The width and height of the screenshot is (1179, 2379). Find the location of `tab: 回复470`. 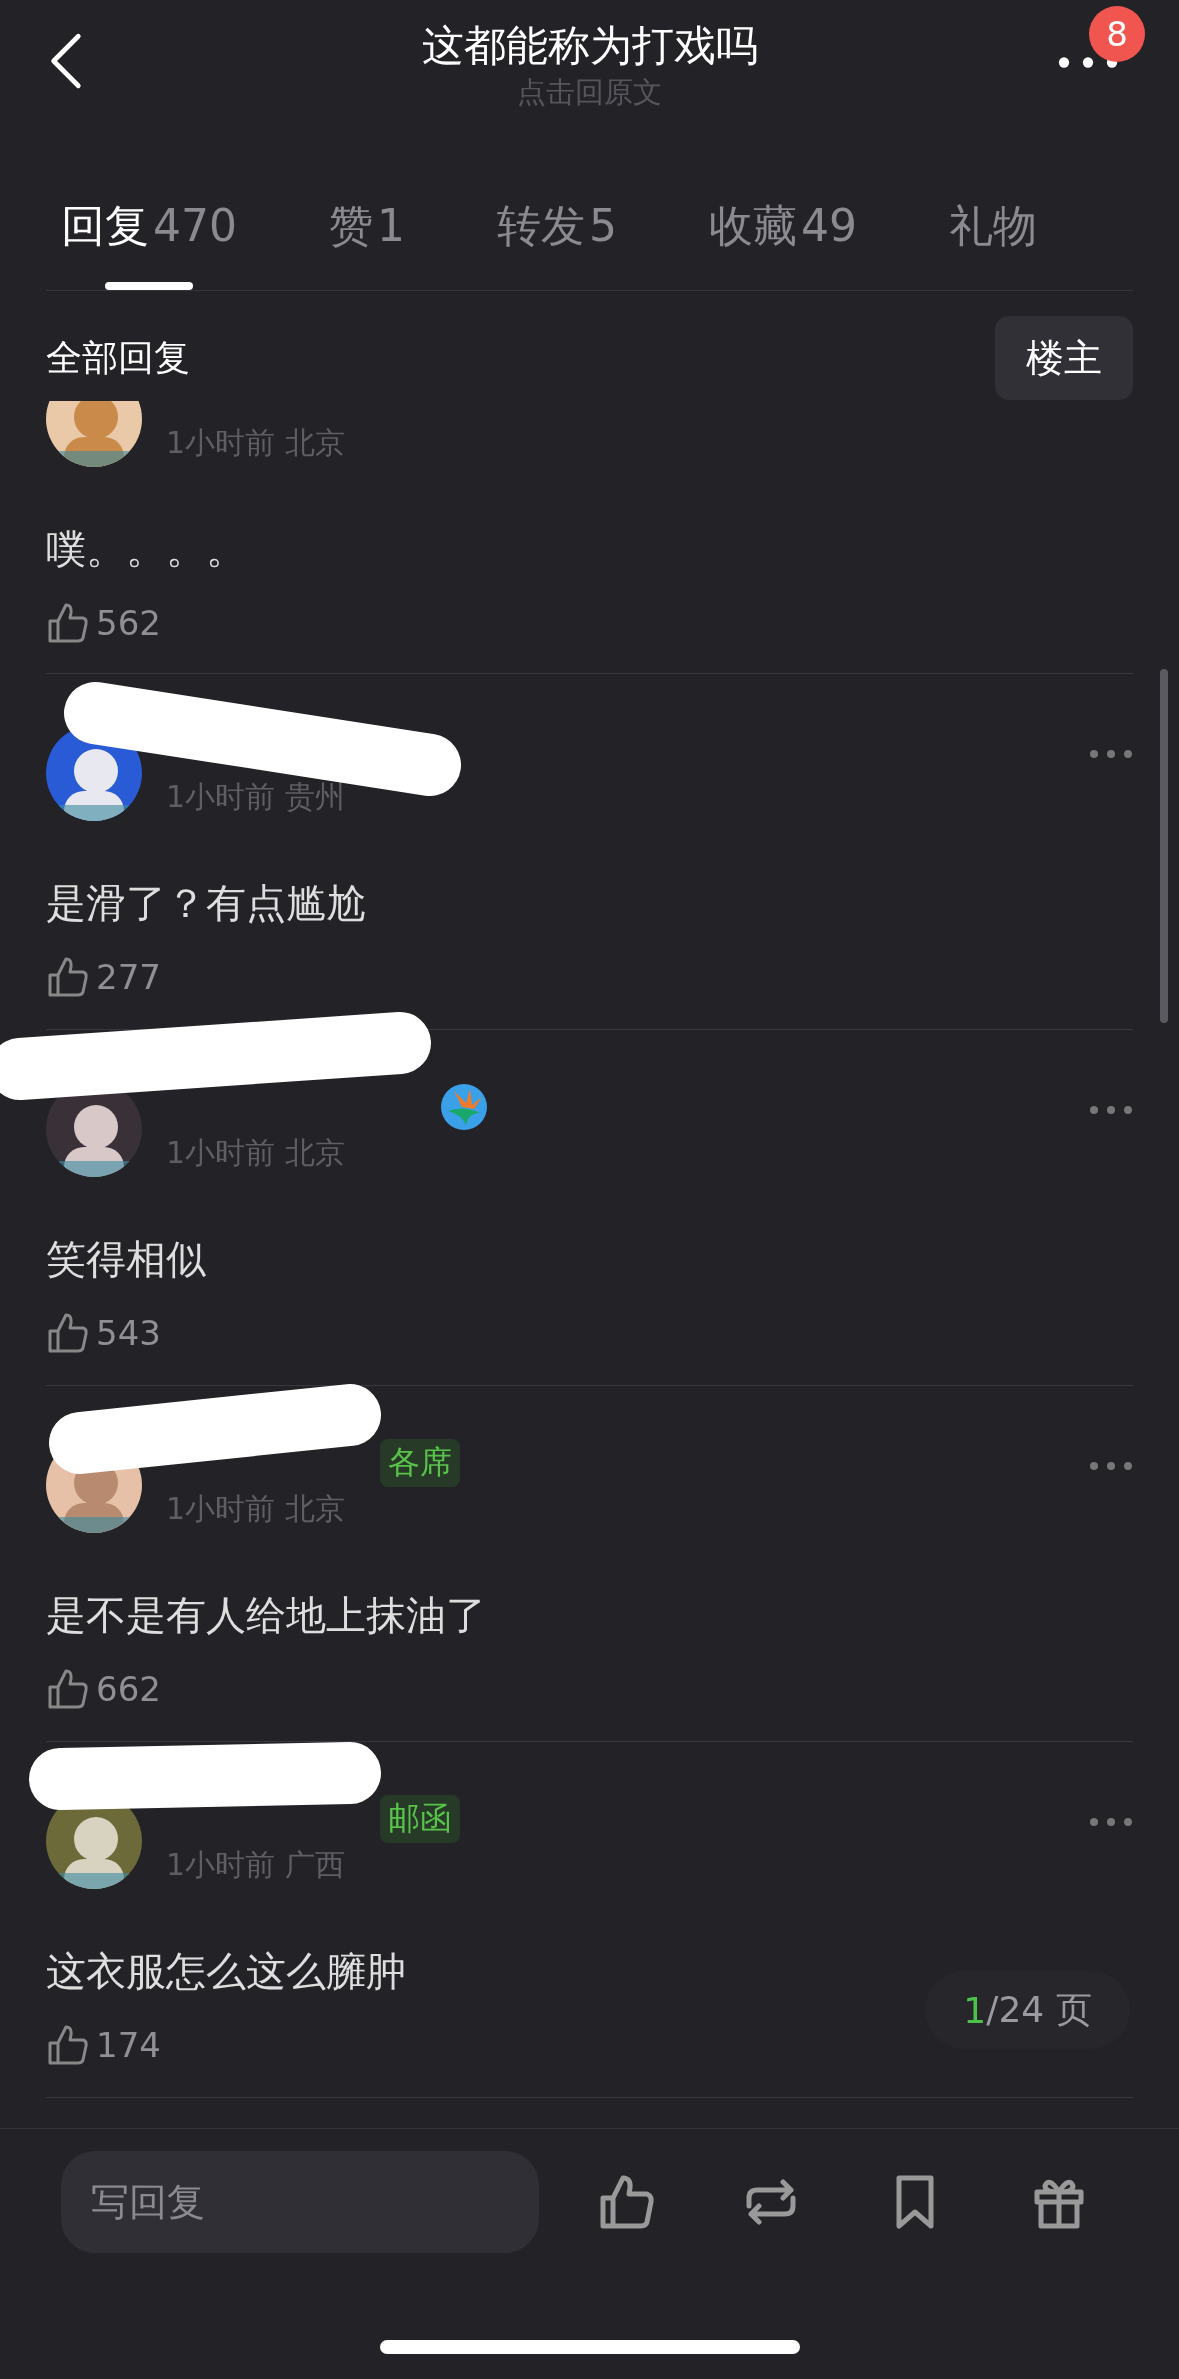

tab: 回复470 is located at coordinates (149, 220).